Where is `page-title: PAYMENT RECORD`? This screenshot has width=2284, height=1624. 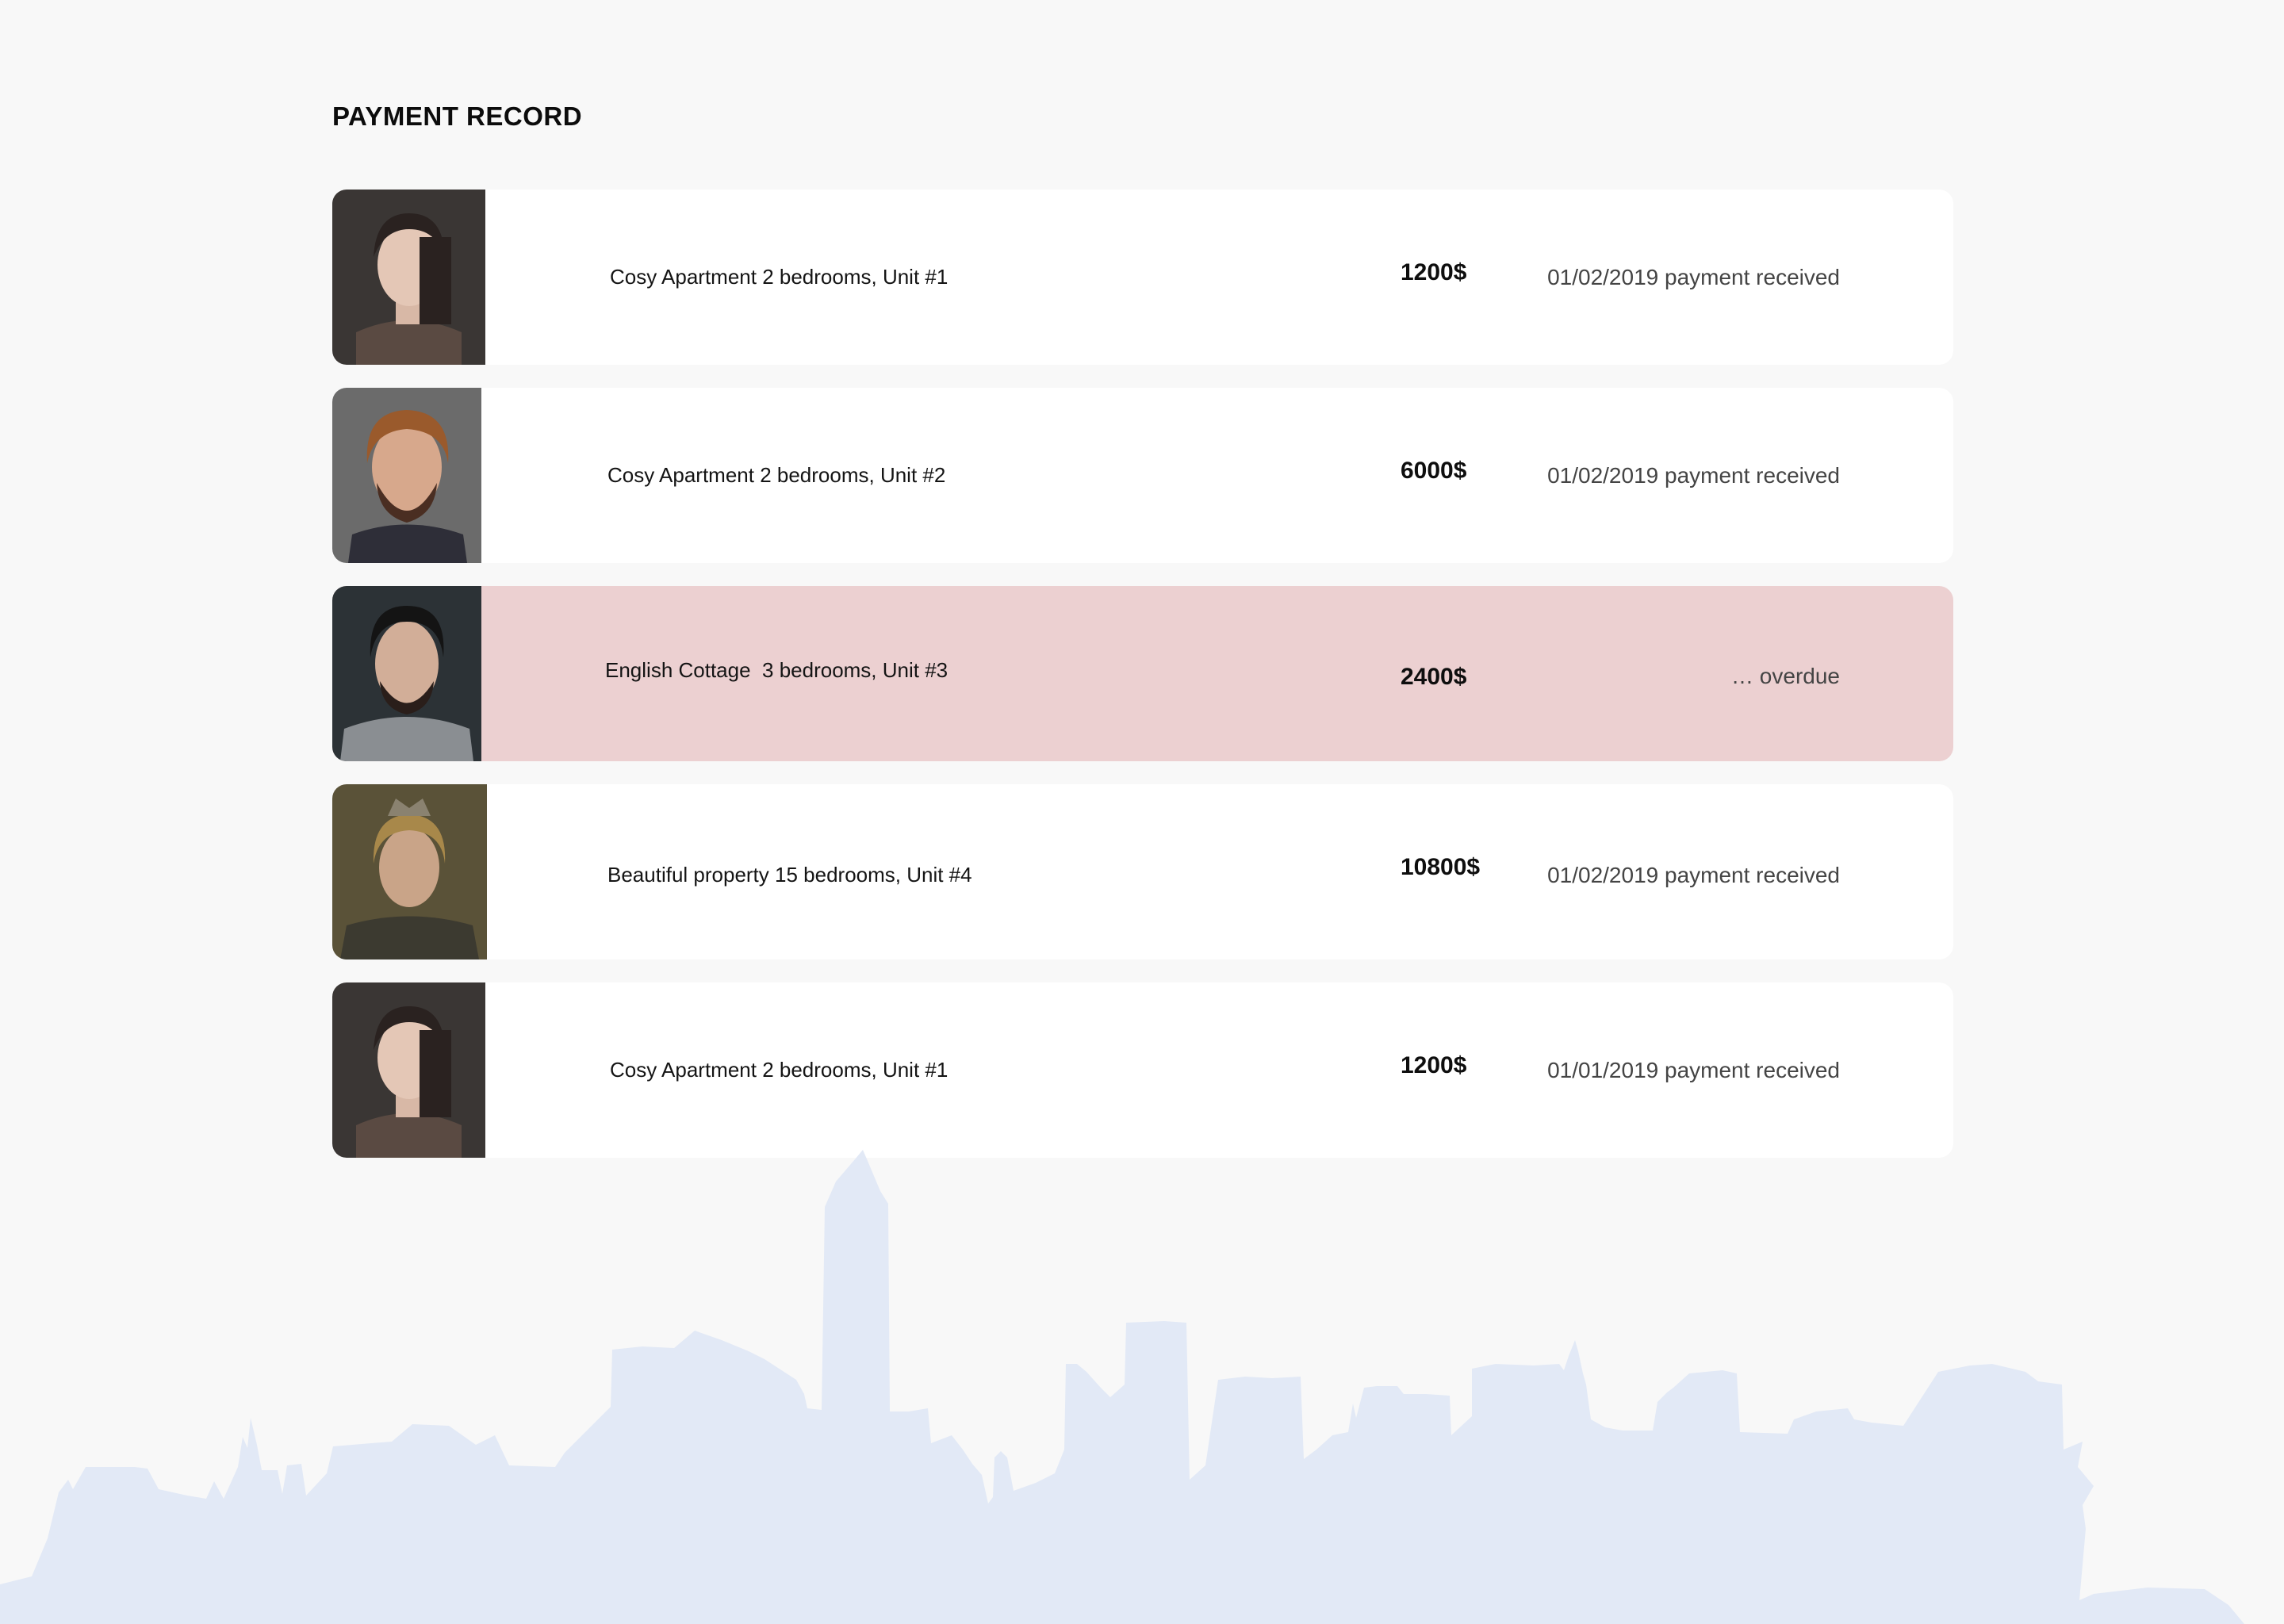 page-title: PAYMENT RECORD is located at coordinates (457, 116).